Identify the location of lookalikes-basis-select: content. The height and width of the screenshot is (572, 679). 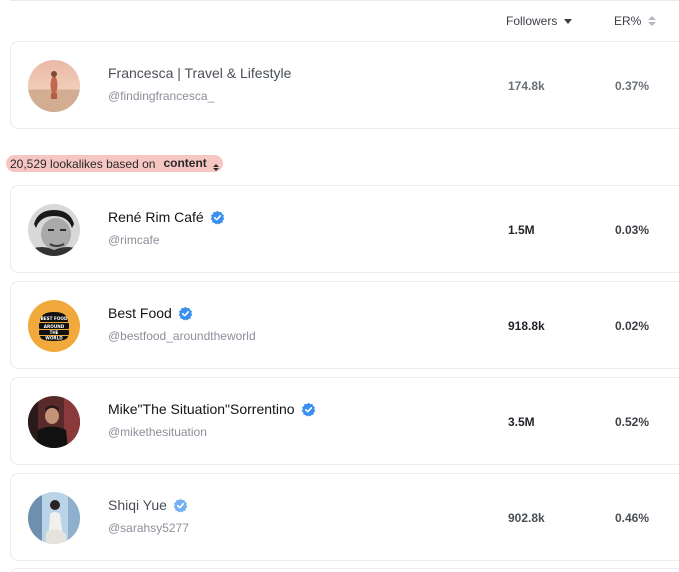
(191, 163).